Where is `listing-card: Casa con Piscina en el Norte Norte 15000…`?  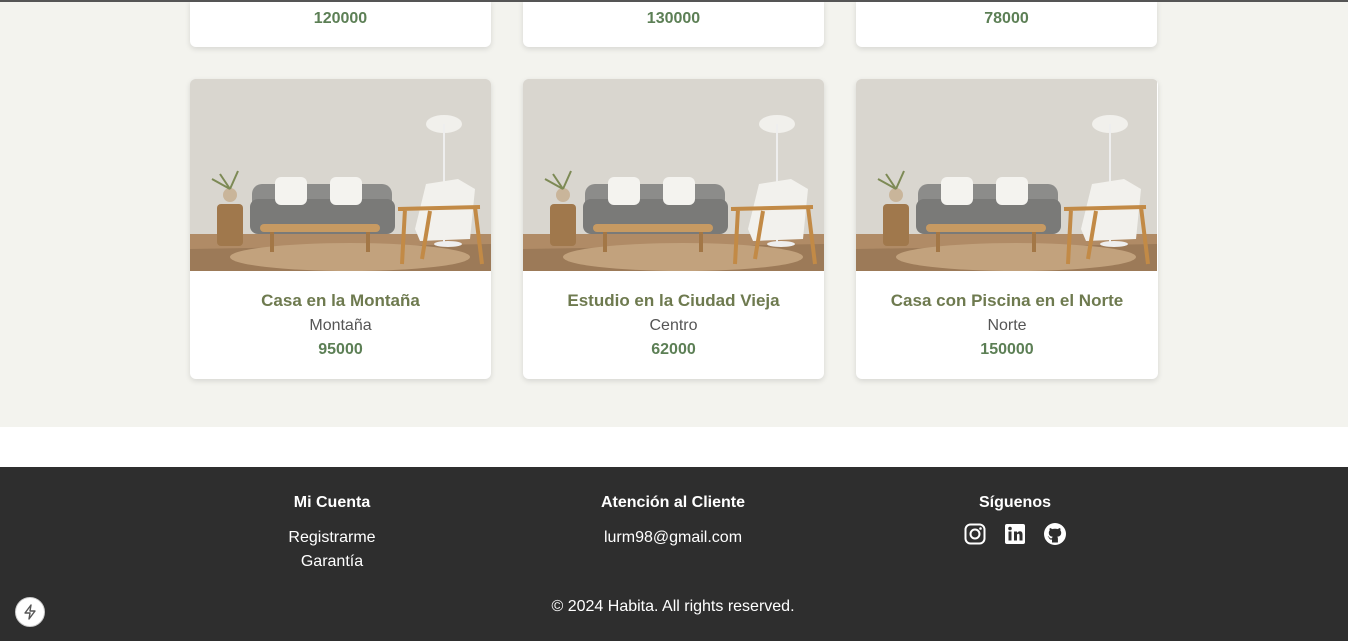
listing-card: Casa con Piscina en el Norte Norte 15000… is located at coordinates (1007, 229).